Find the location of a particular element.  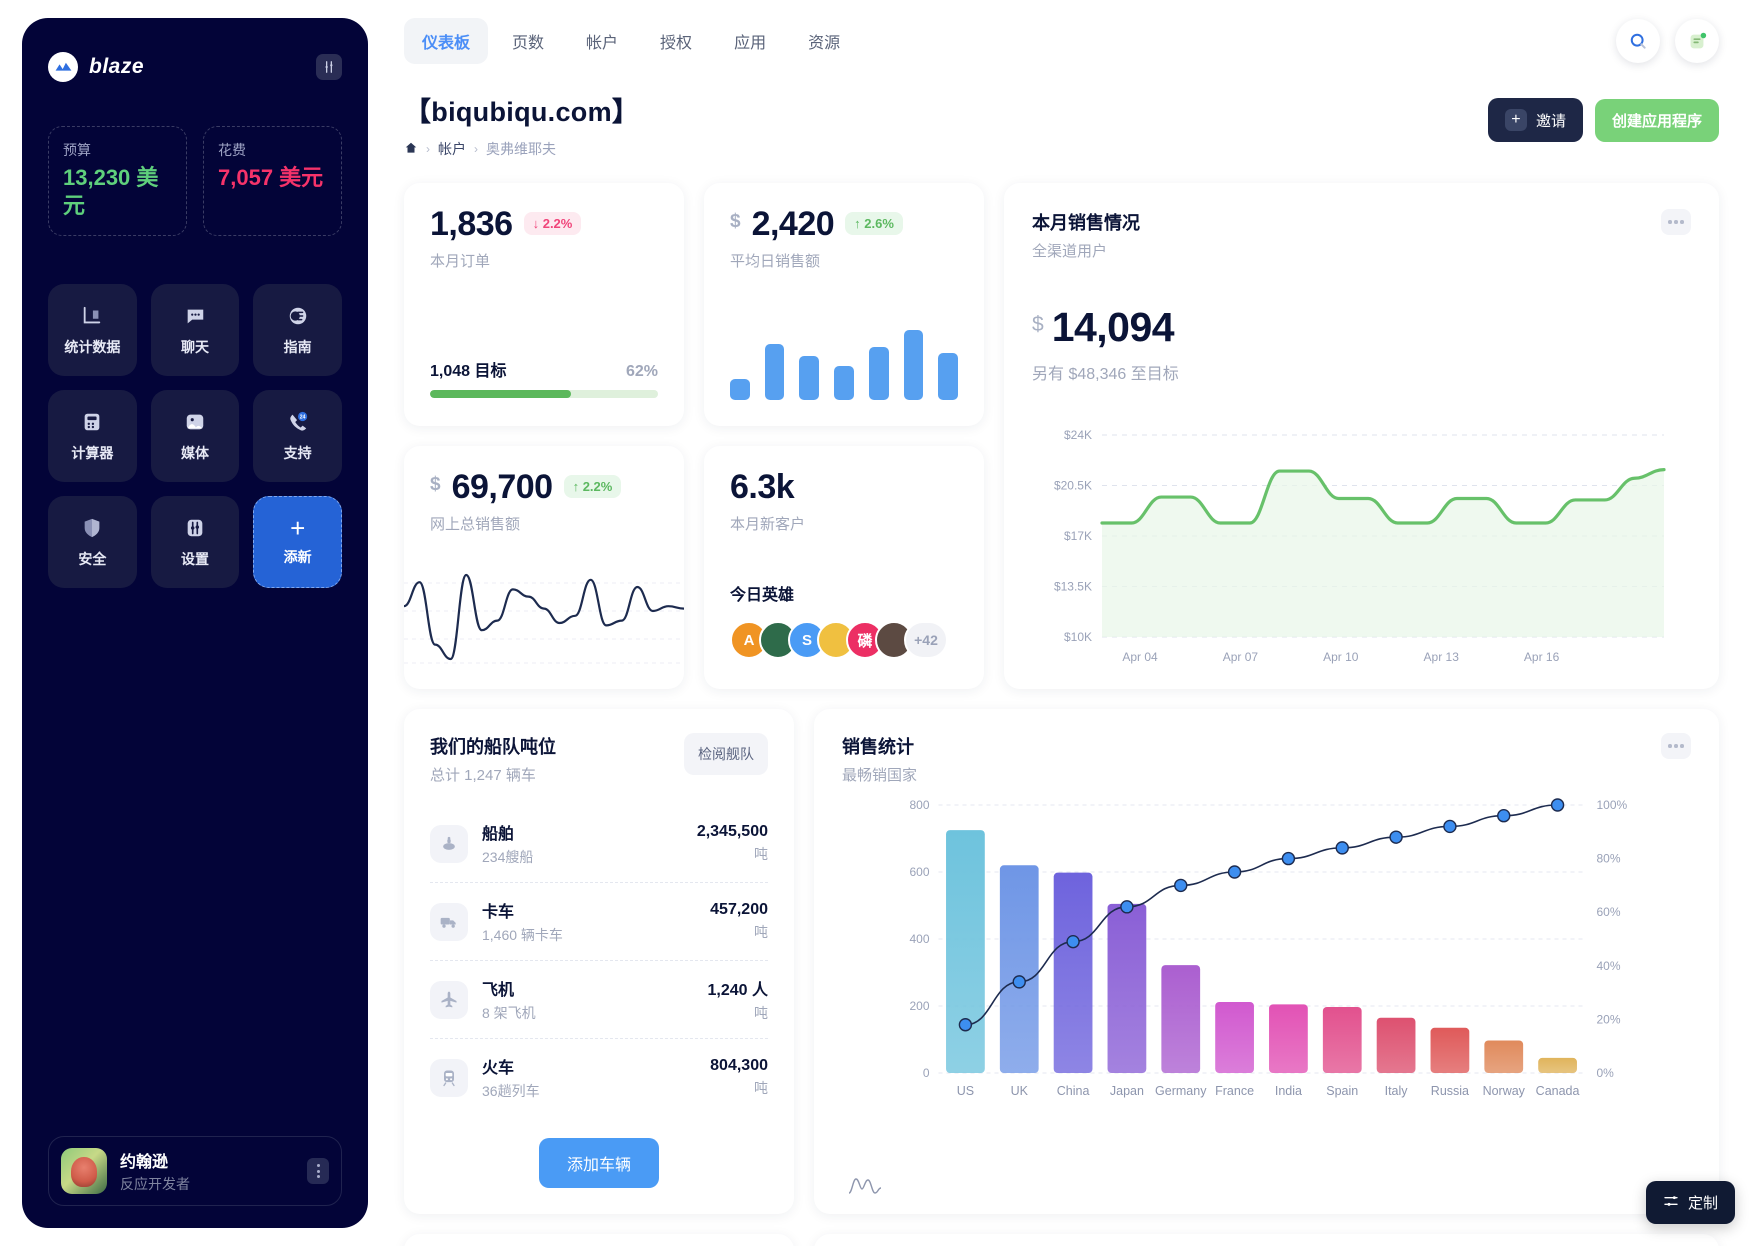

kpi-spend: 花费 7,057 美元 is located at coordinates (272, 181).